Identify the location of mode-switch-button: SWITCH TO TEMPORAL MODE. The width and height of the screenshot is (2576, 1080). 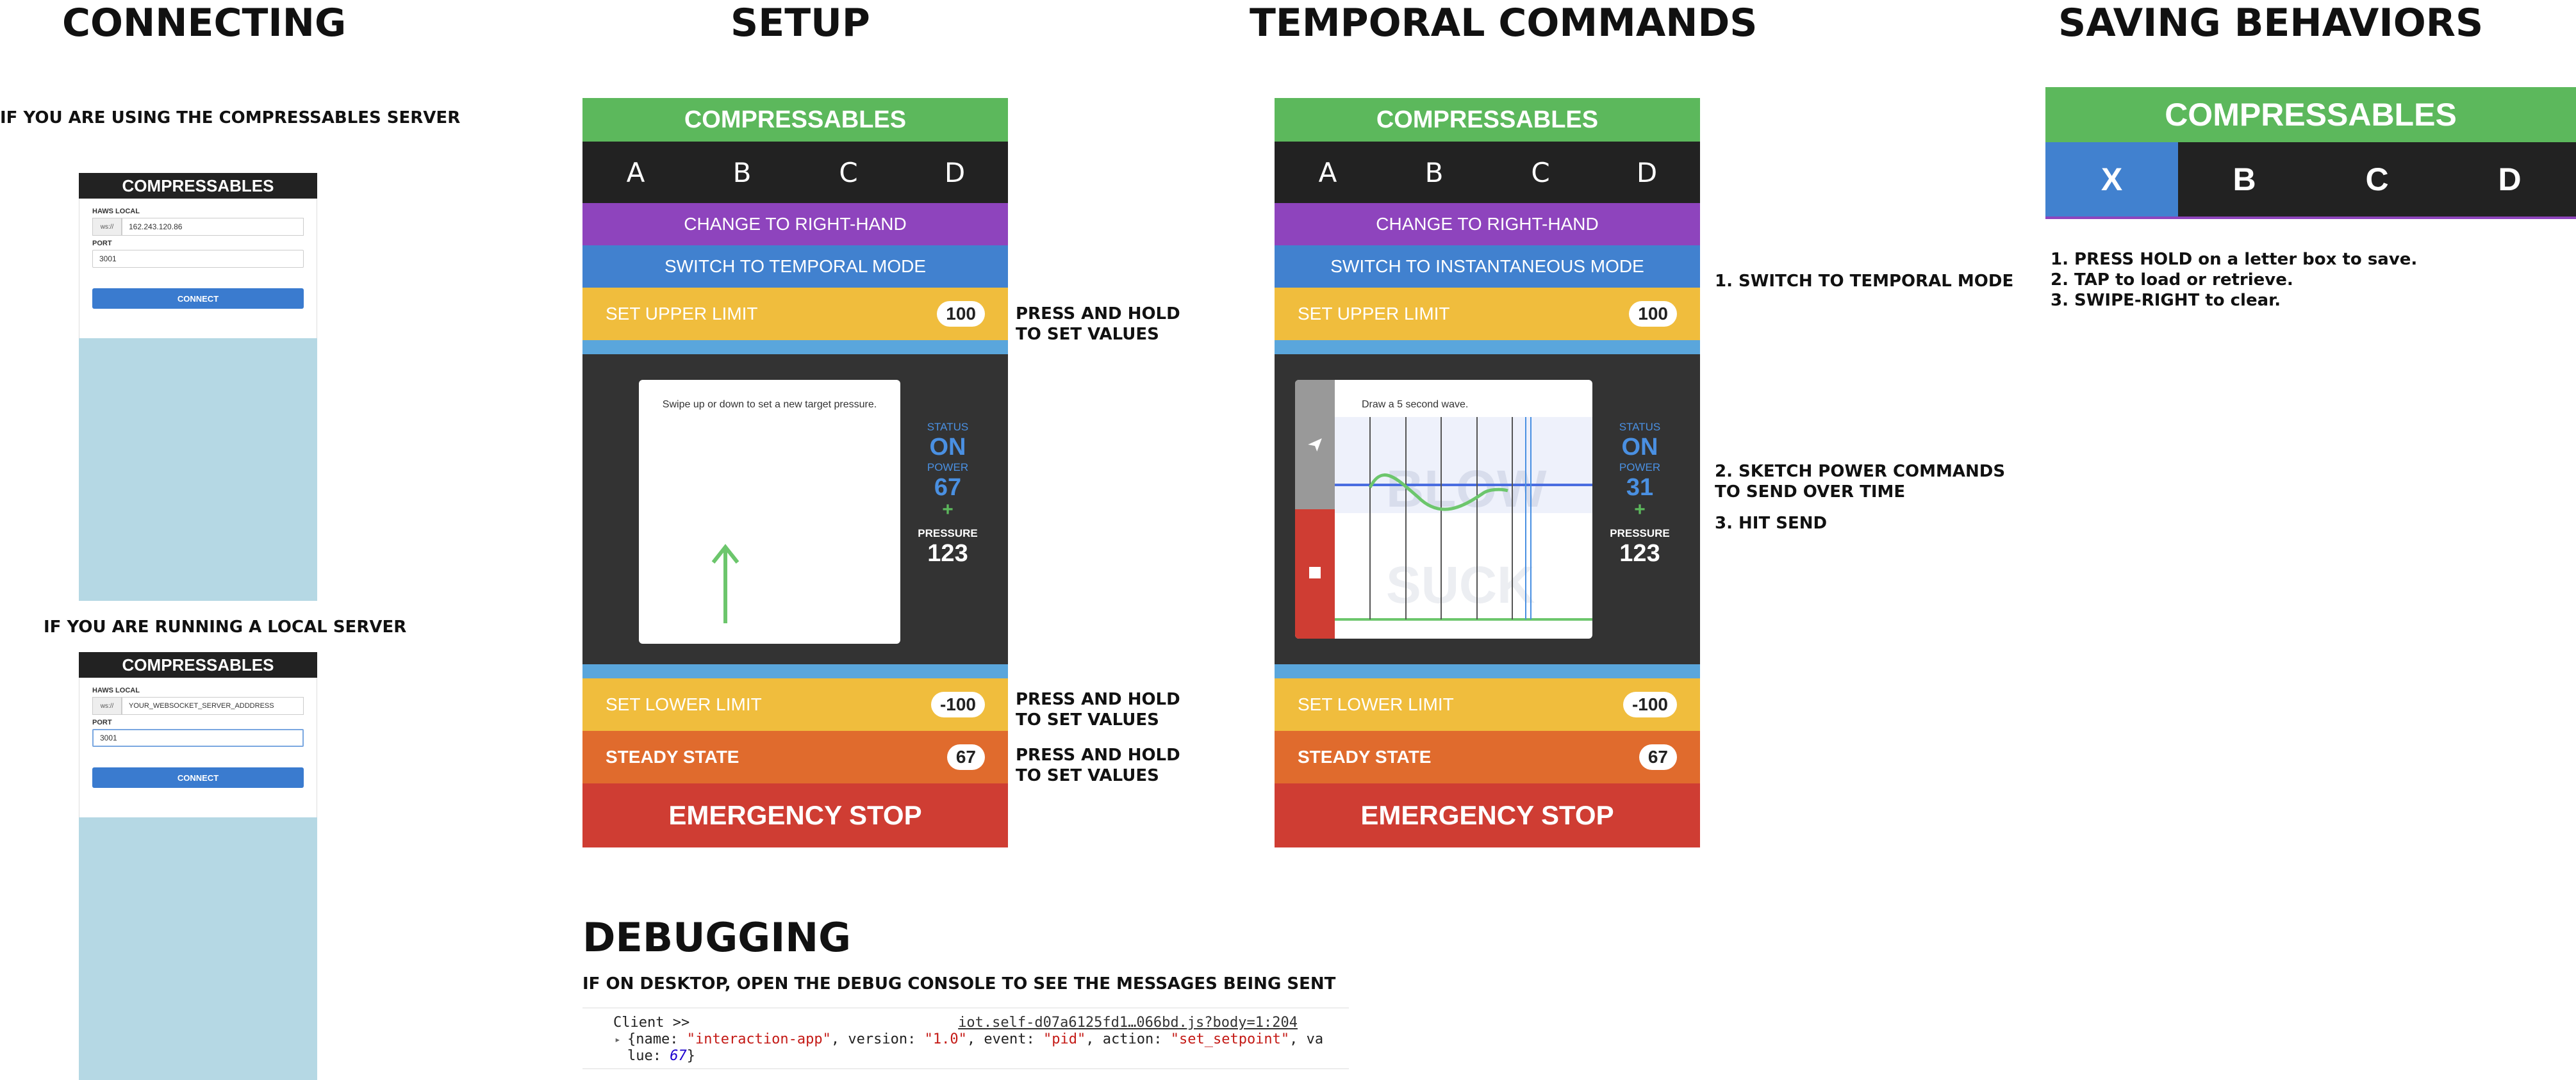
(795, 266).